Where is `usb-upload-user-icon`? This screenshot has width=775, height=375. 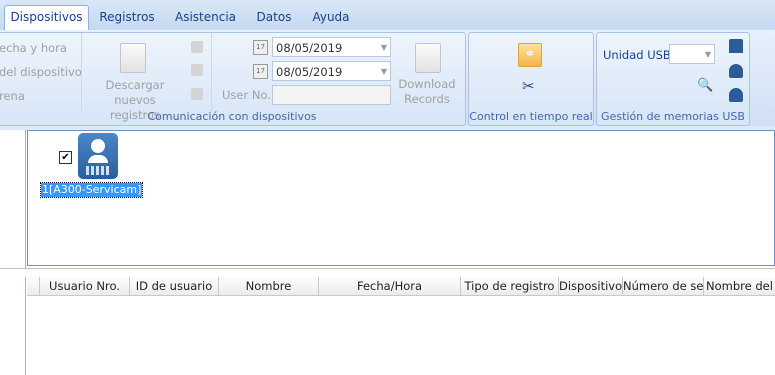
usb-upload-user-icon is located at coordinates (736, 46).